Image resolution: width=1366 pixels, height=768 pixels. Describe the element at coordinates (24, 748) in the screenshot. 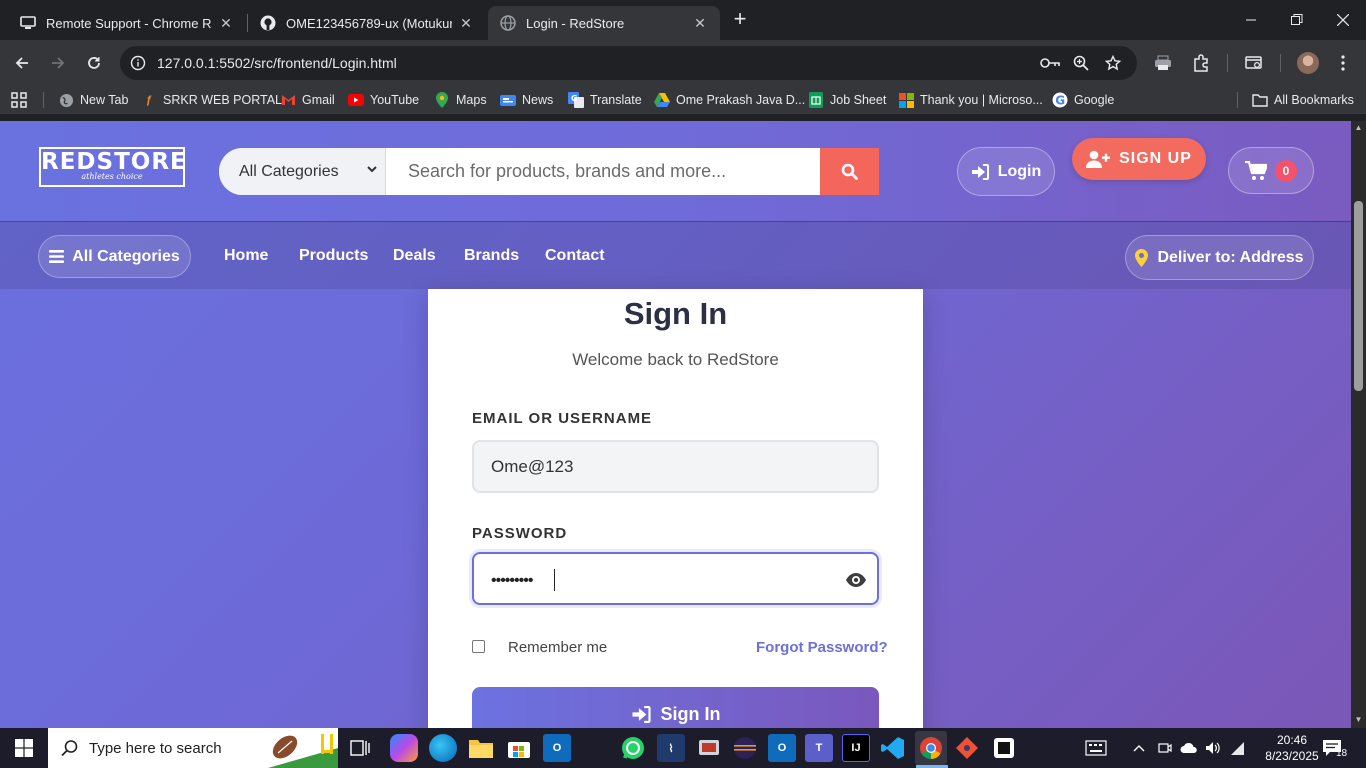

I see `windows-start-icon` at that location.